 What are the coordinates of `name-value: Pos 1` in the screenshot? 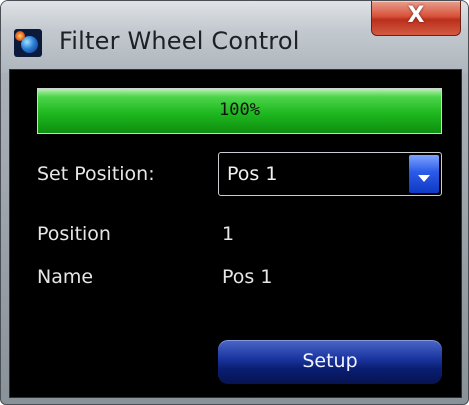 It's located at (247, 277).